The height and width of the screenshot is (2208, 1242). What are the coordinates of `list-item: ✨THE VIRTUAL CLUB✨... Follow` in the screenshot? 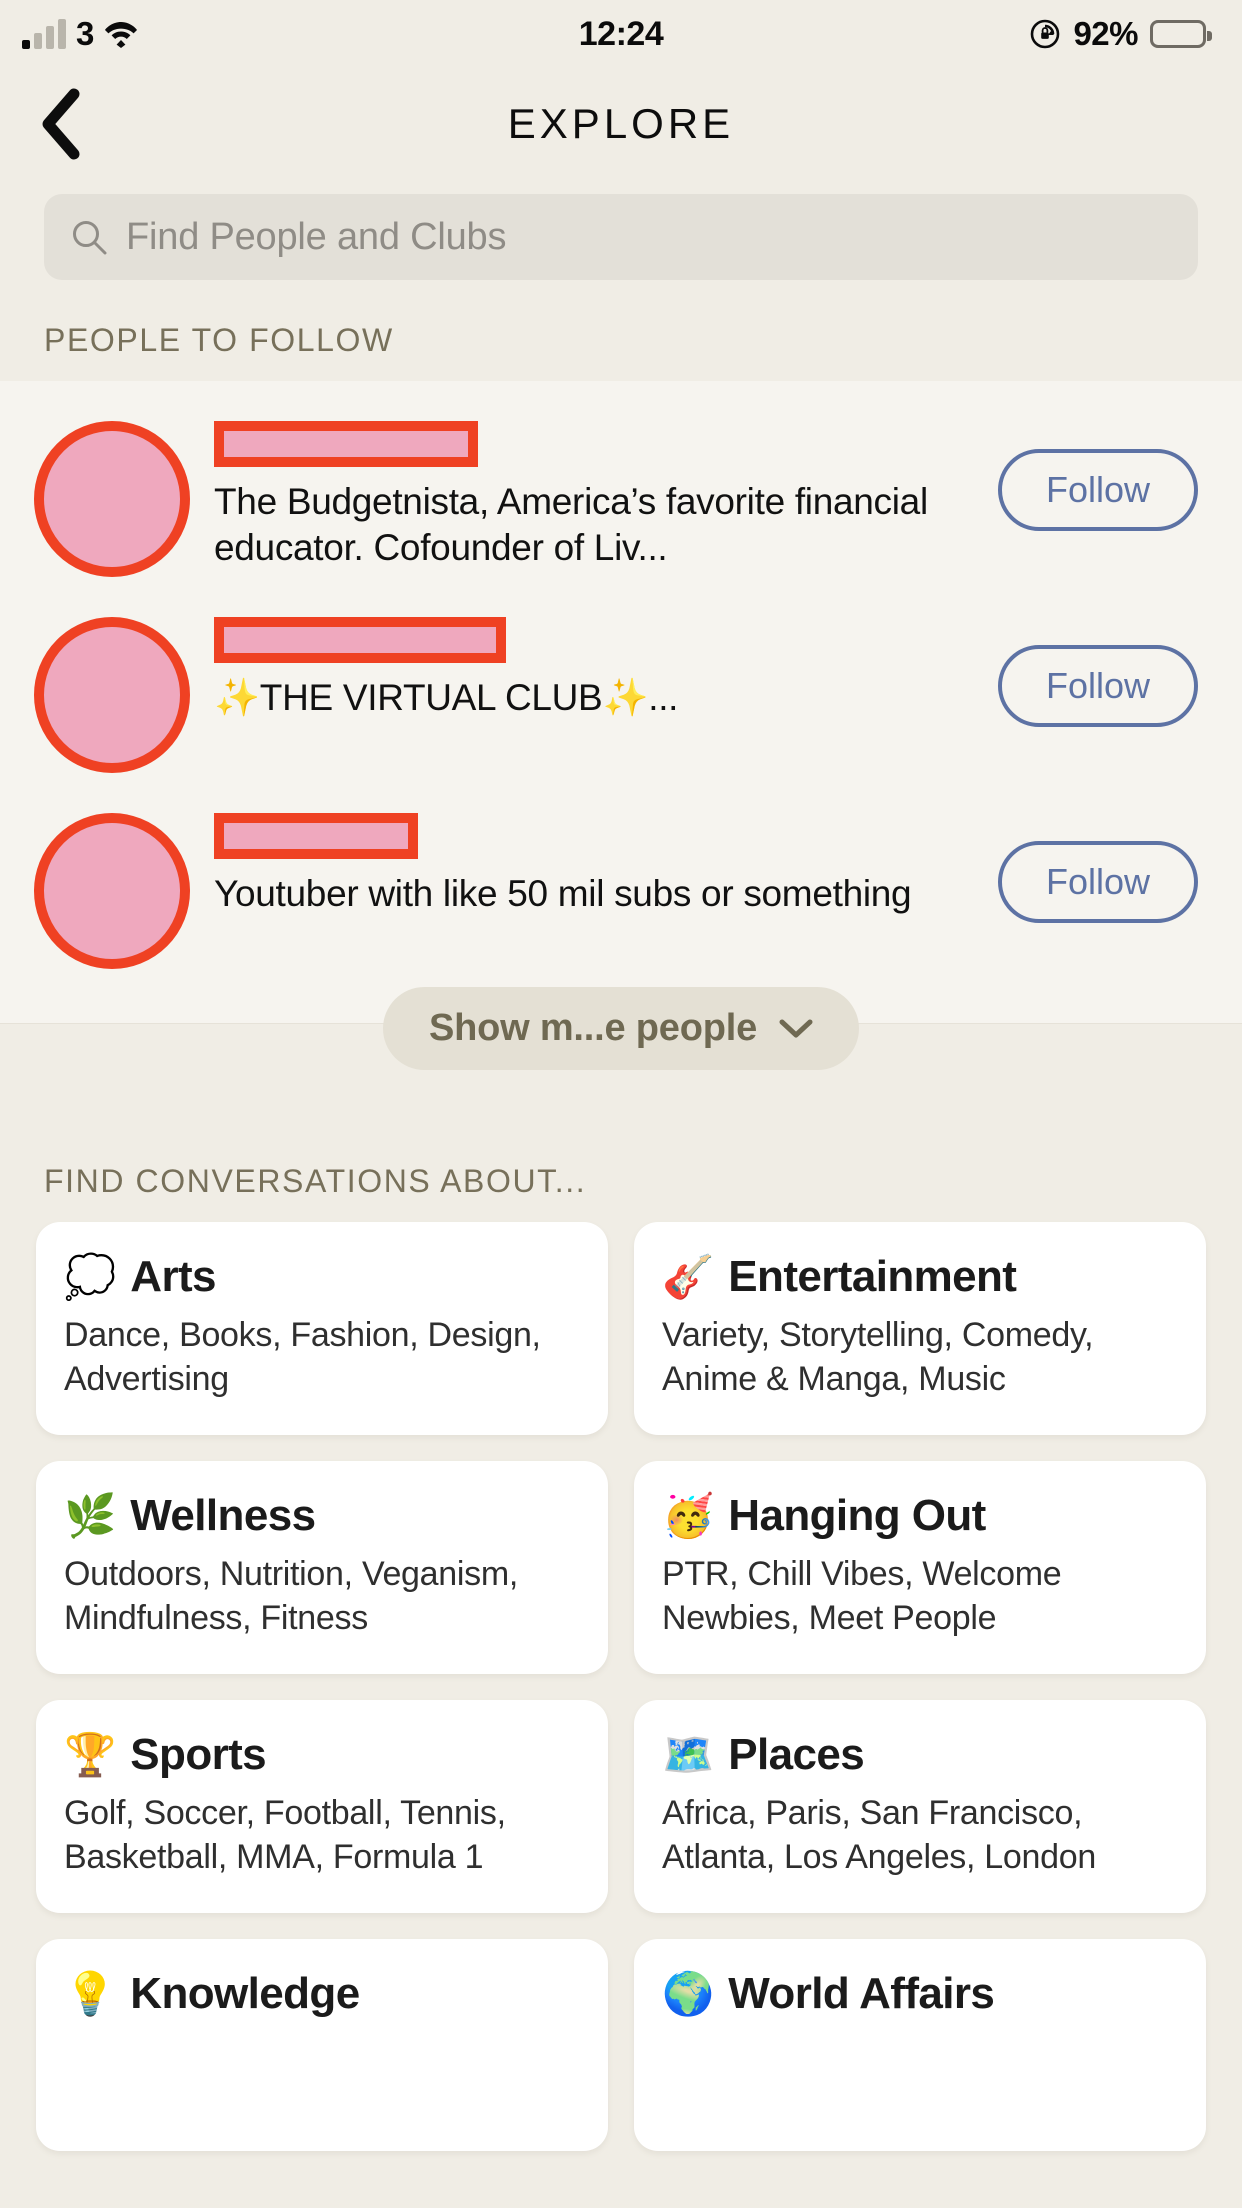 It's located at (621, 693).